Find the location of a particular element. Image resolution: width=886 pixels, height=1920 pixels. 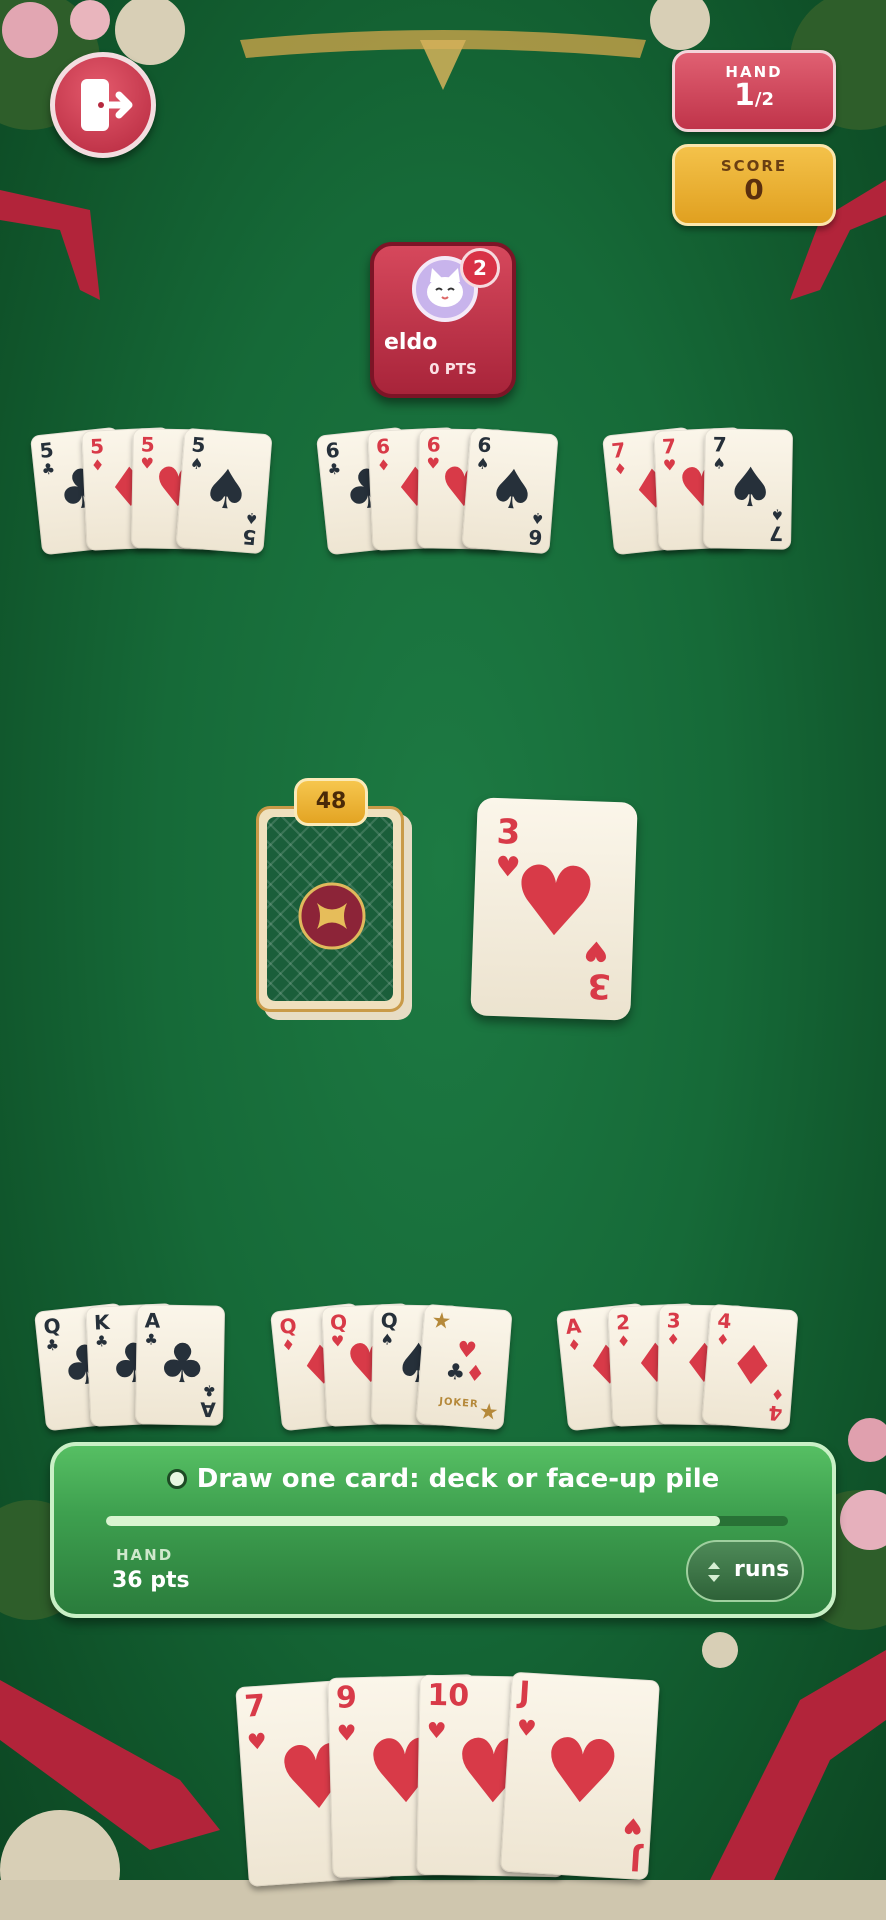

playing-card: 5 ♠ ♠ 5 ♠ is located at coordinates (224, 491).